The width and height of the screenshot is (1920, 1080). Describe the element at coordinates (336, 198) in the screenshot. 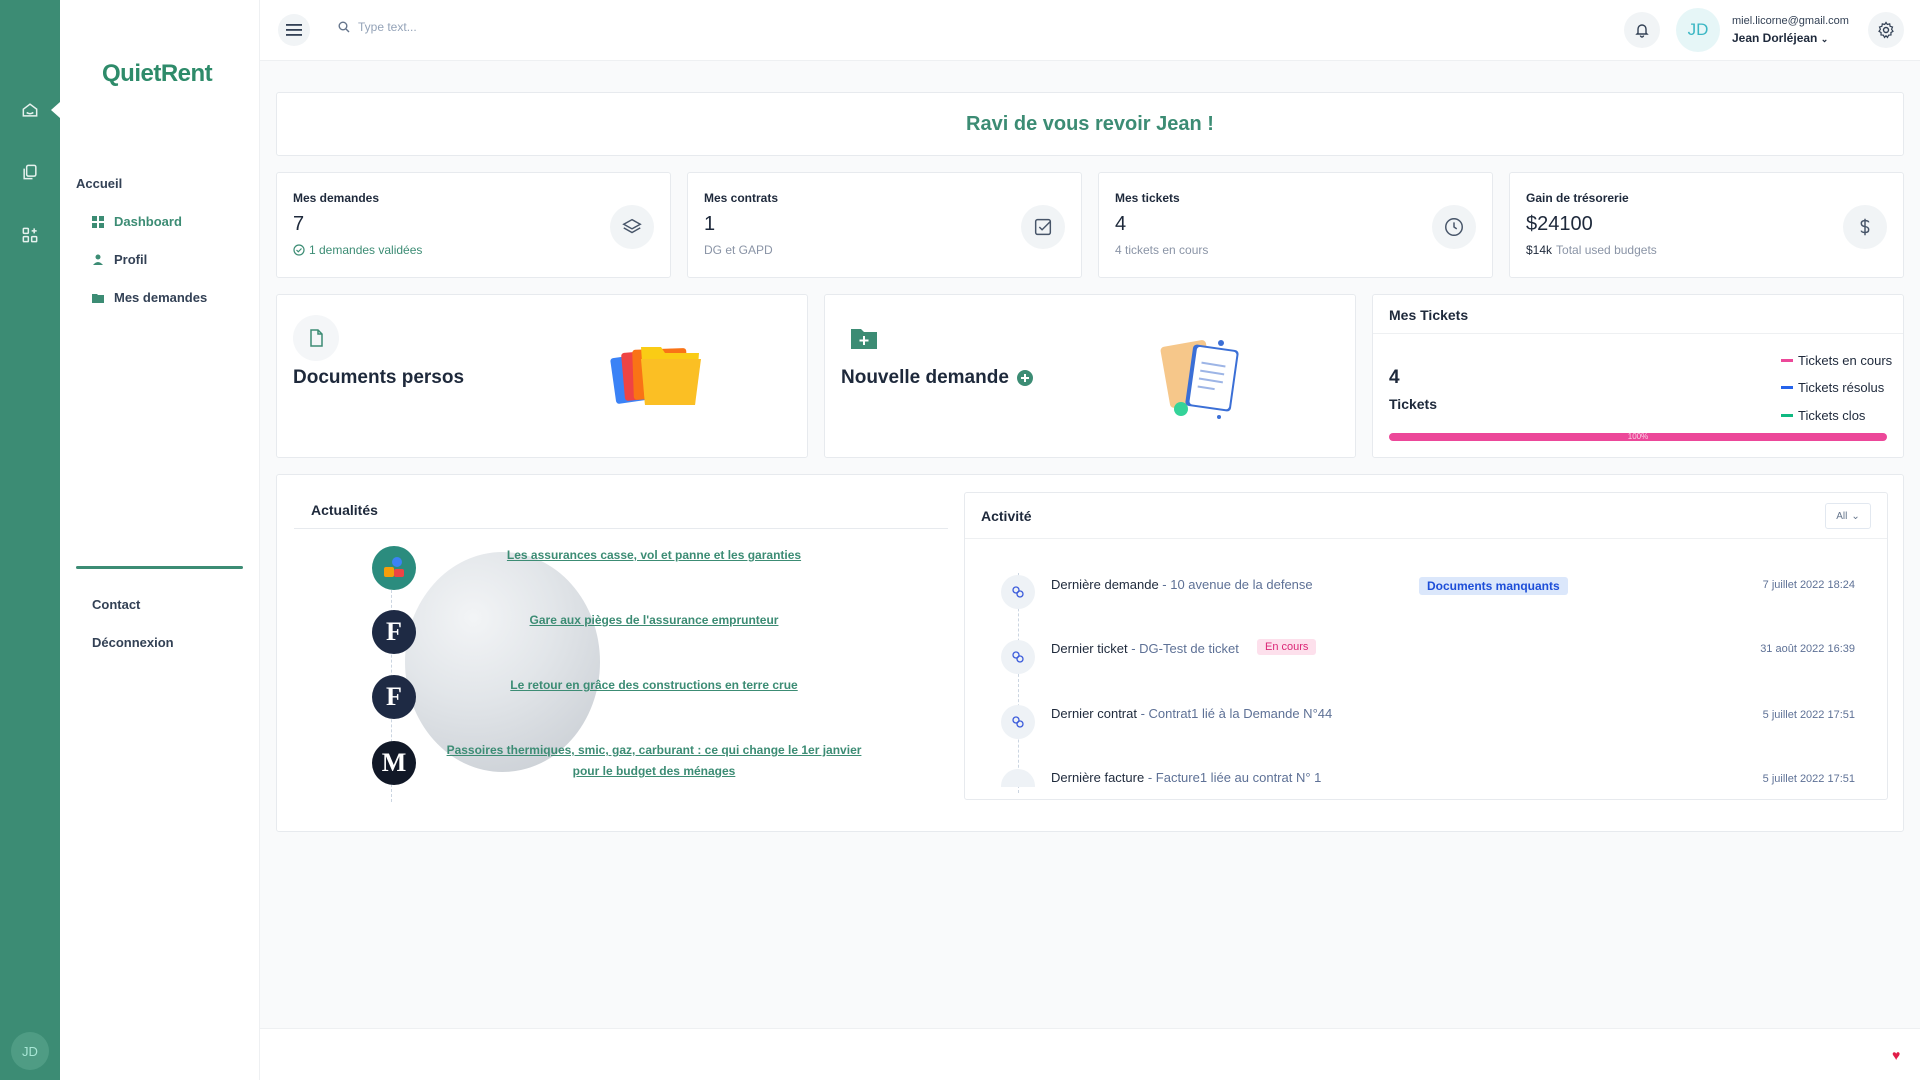

I see `stat-title: Mes demandes` at that location.